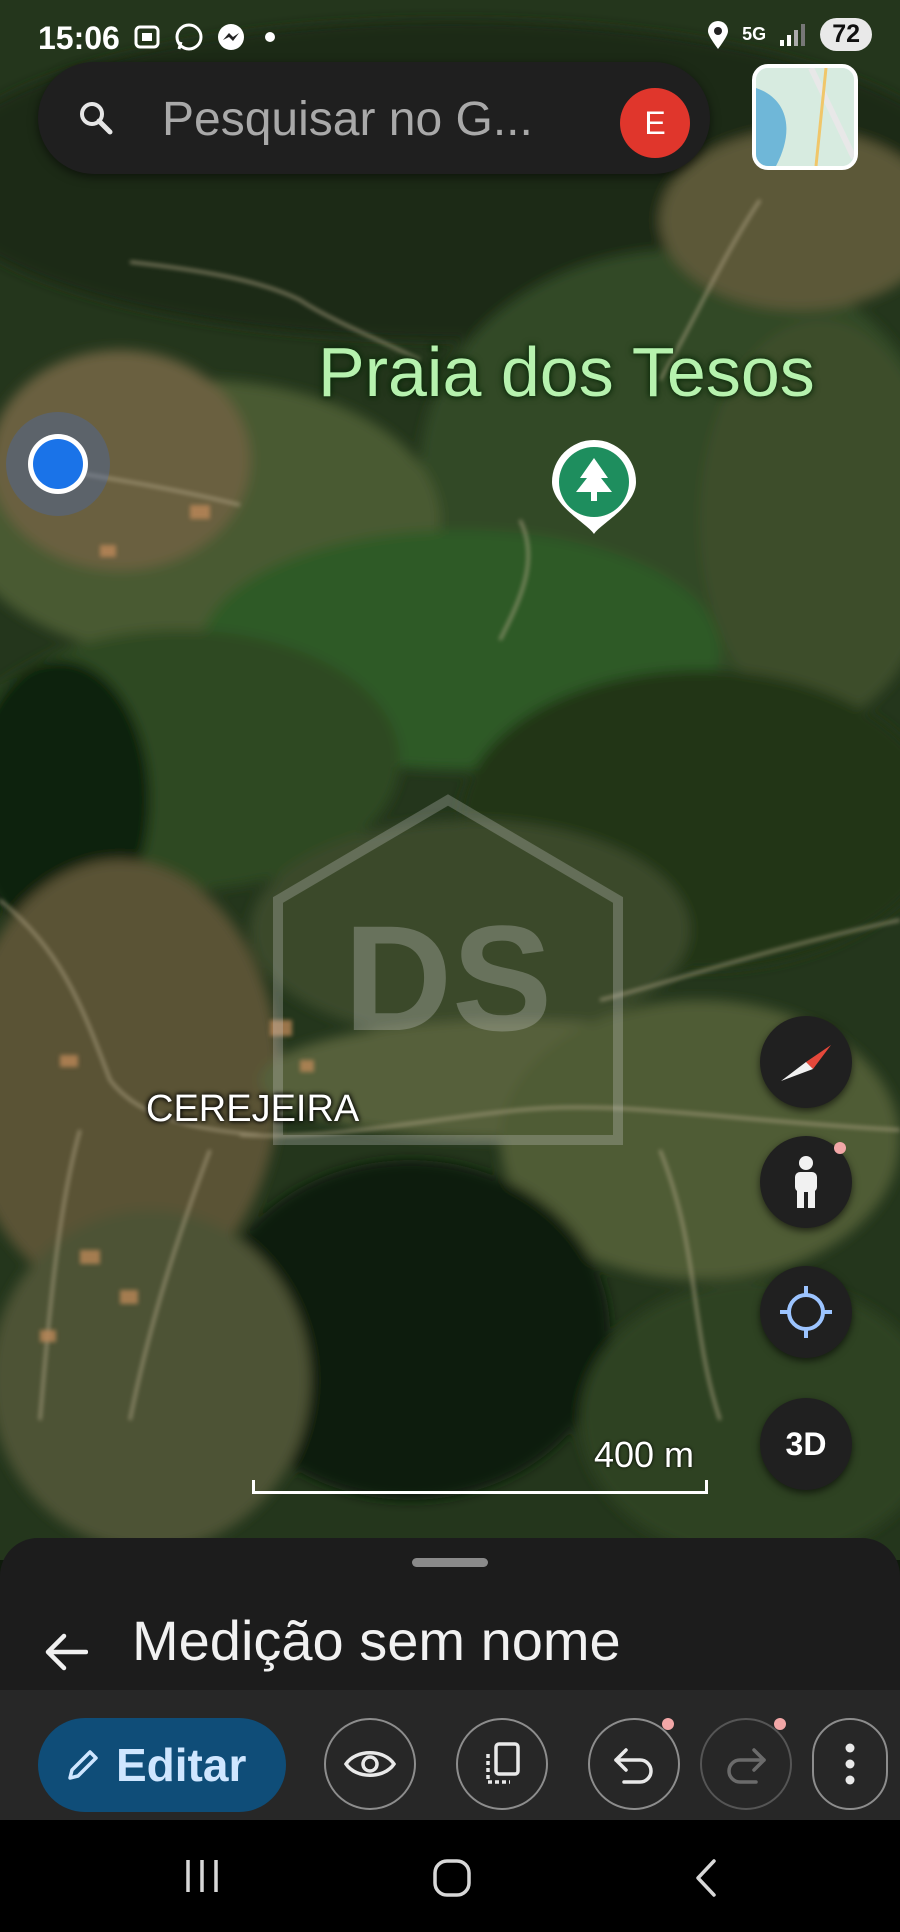  I want to click on screenshot-icon, so click(147, 37).